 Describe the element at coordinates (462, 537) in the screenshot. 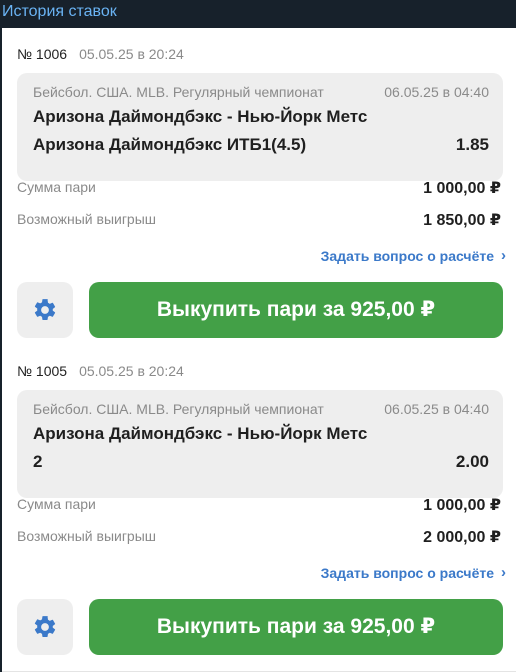

I see `payout-value: 2 000,00 ₽` at that location.